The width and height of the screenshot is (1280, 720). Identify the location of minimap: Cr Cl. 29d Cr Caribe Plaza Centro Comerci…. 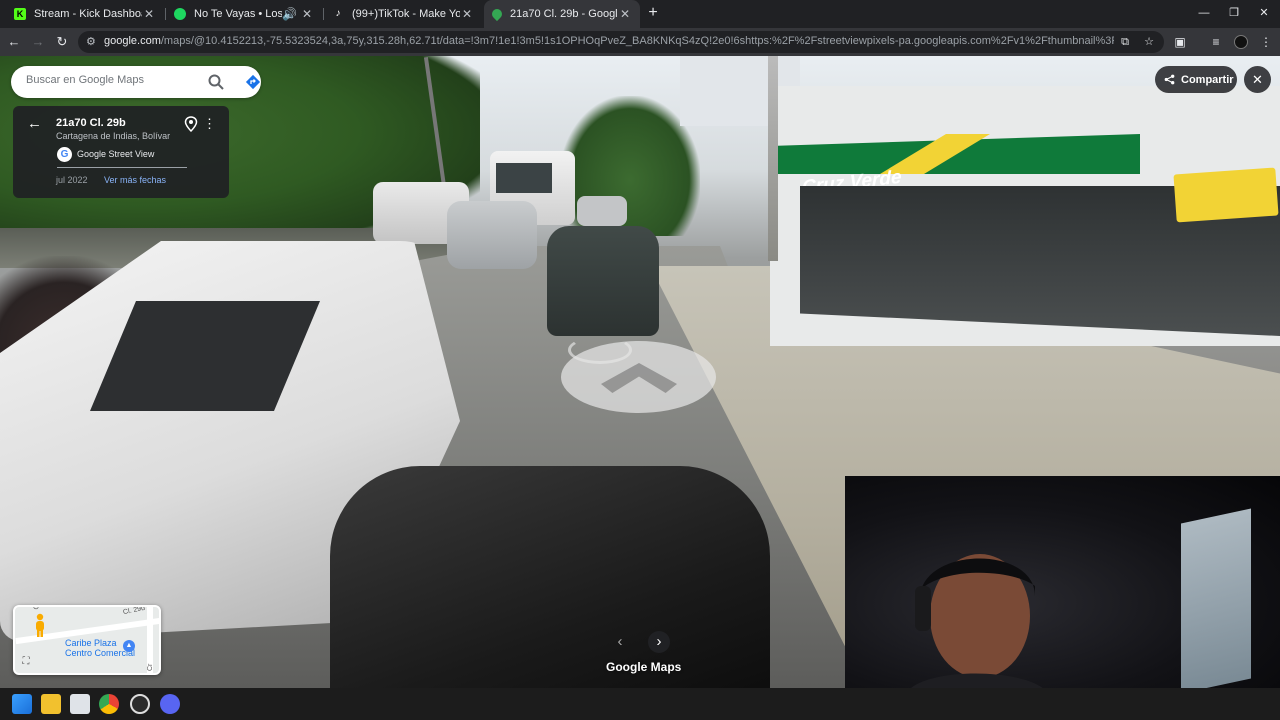
(87, 640).